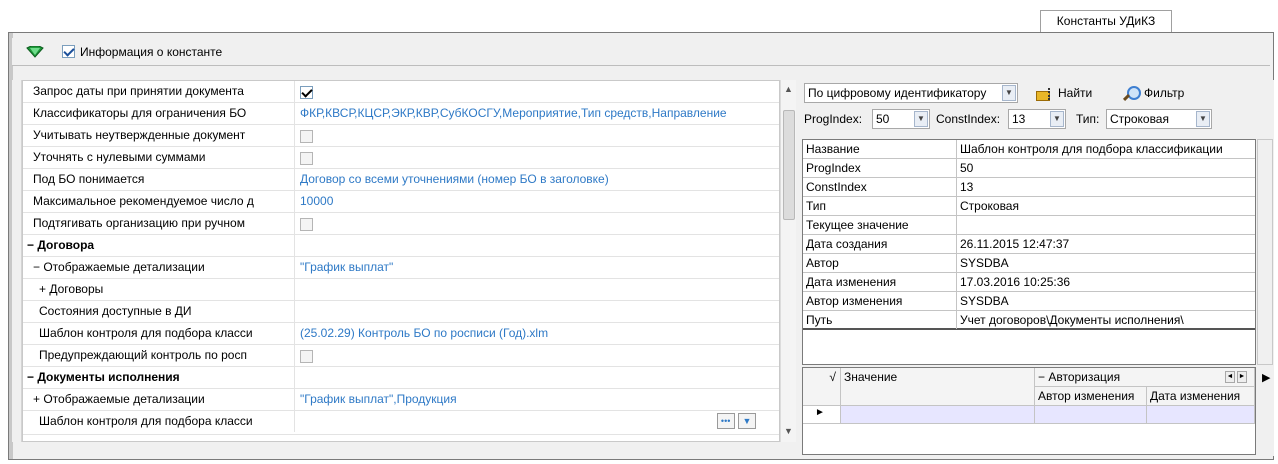 The image size is (1278, 464). I want to click on type-label: Тип:, so click(1088, 119).